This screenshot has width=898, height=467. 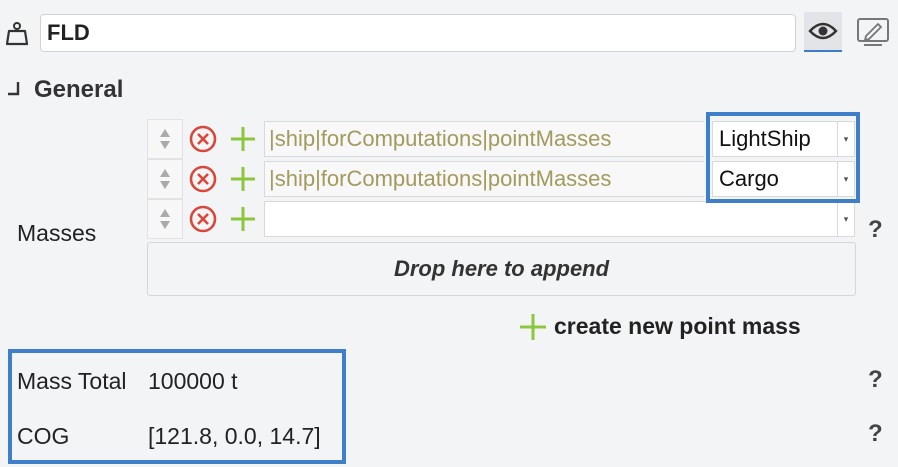 What do you see at coordinates (177, 406) in the screenshot?
I see `properties-highlight` at bounding box center [177, 406].